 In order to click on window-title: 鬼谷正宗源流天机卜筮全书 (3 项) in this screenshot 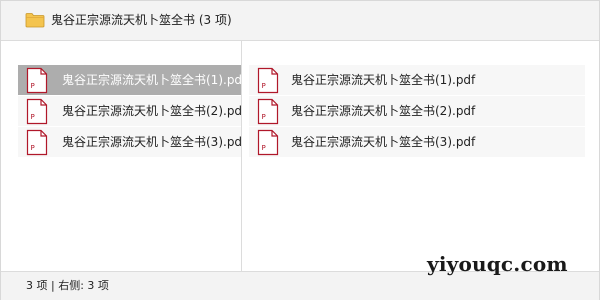, I will do `click(141, 20)`.